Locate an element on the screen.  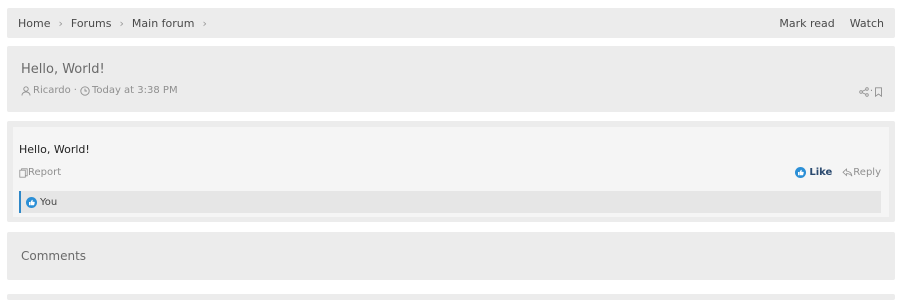
thread-title: Hello, World! is located at coordinates (63, 69).